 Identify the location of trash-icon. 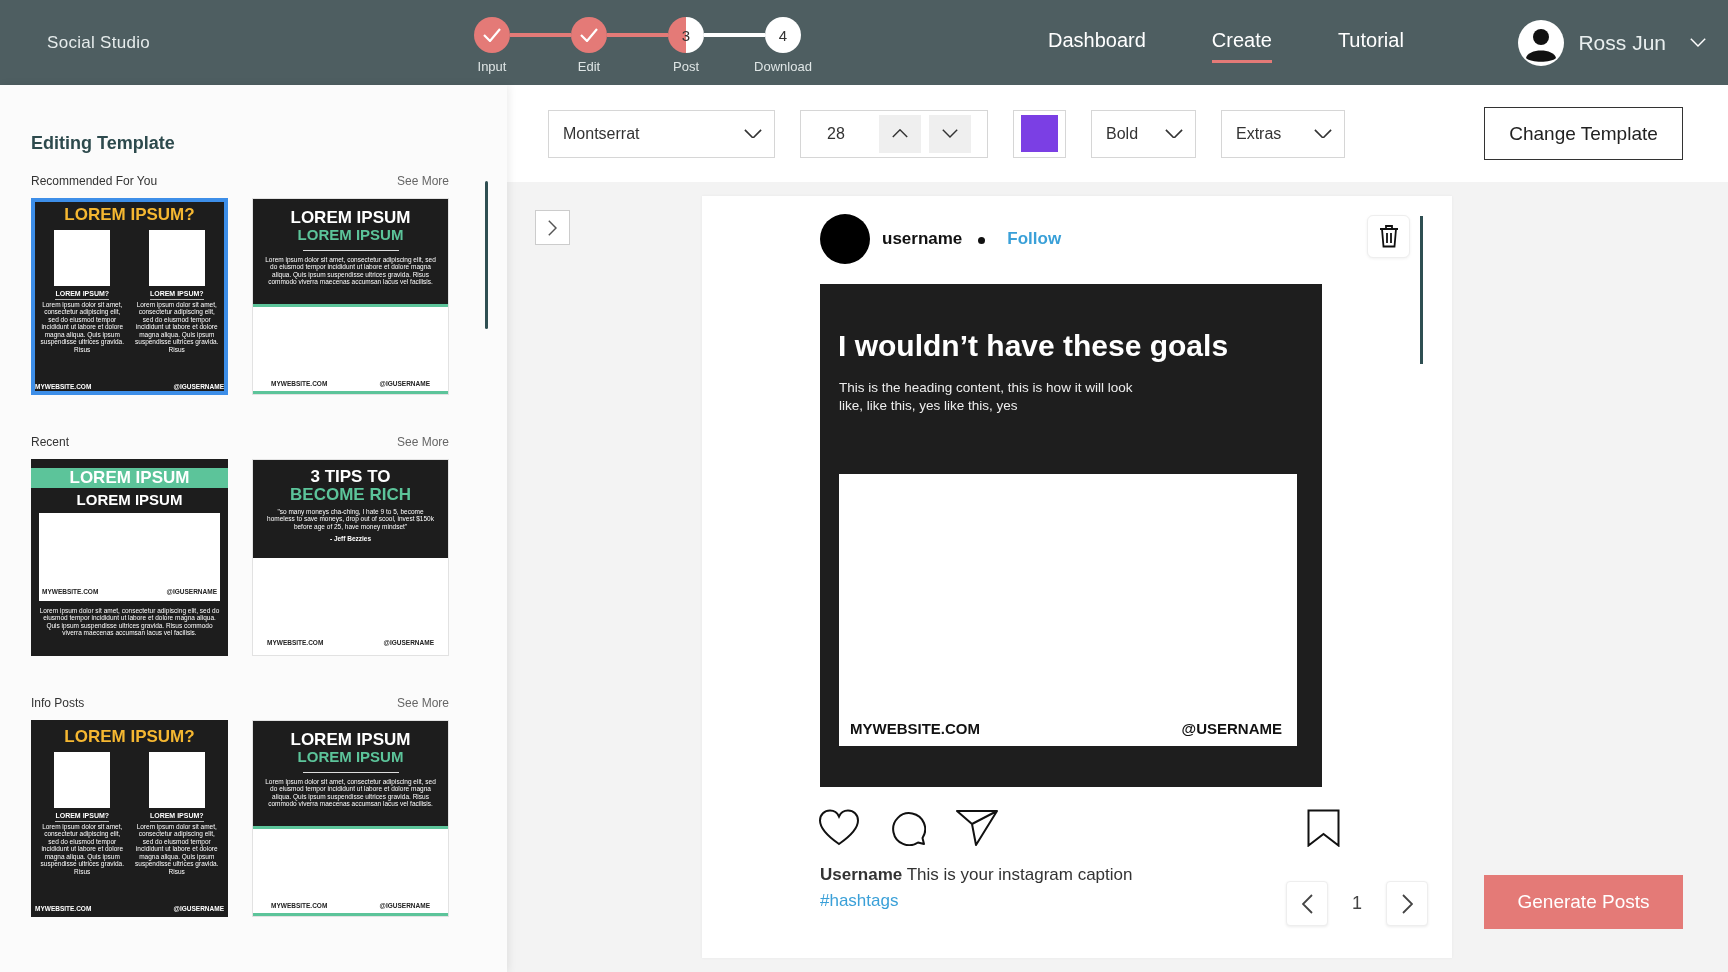
(1388, 236).